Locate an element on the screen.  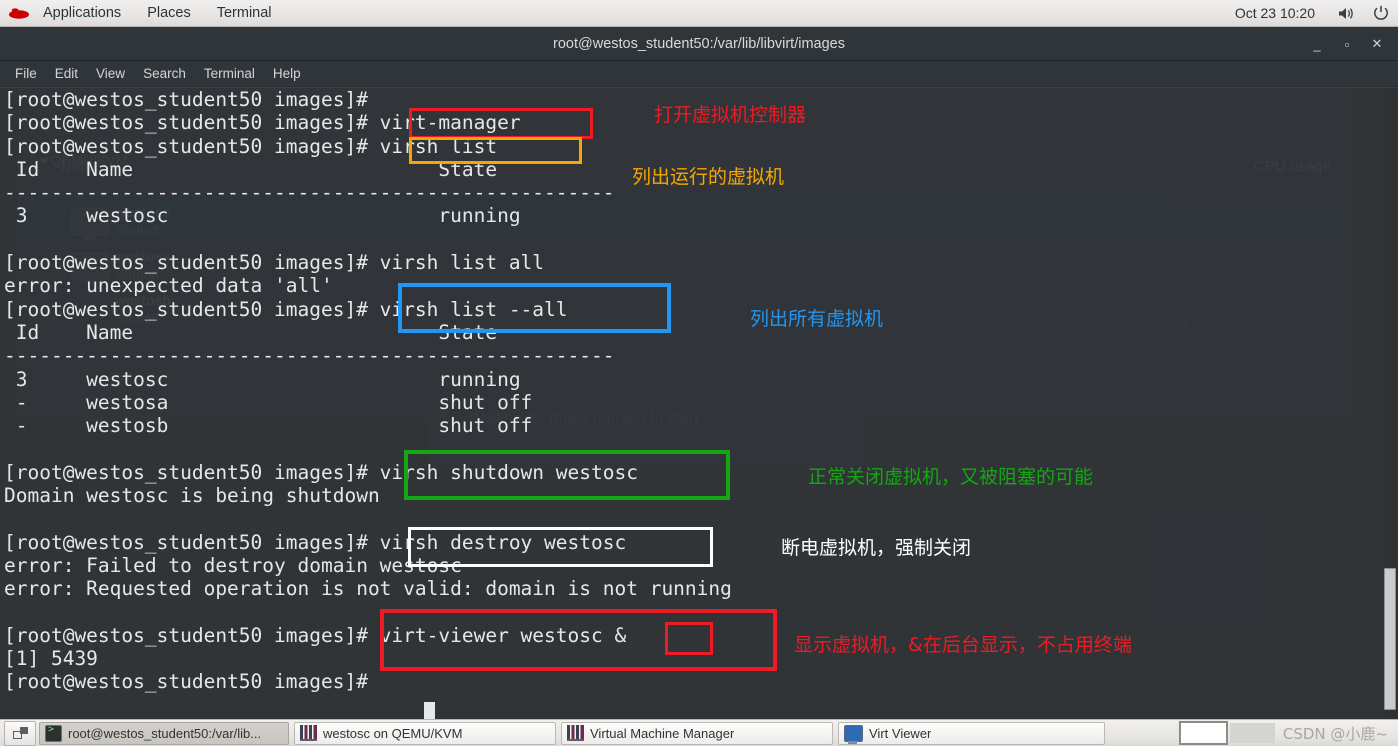
minimize-button: _ is located at coordinates (1317, 44).